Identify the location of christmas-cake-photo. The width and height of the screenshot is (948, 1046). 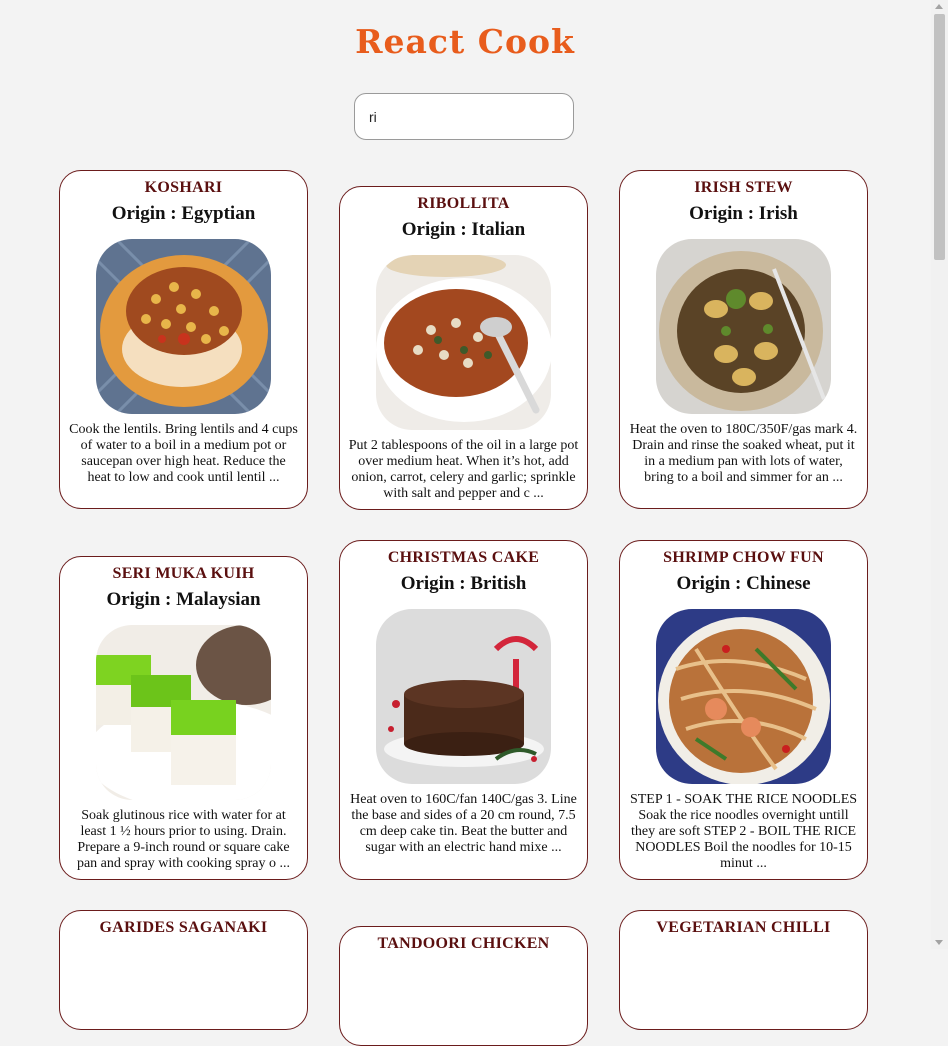
(463, 696).